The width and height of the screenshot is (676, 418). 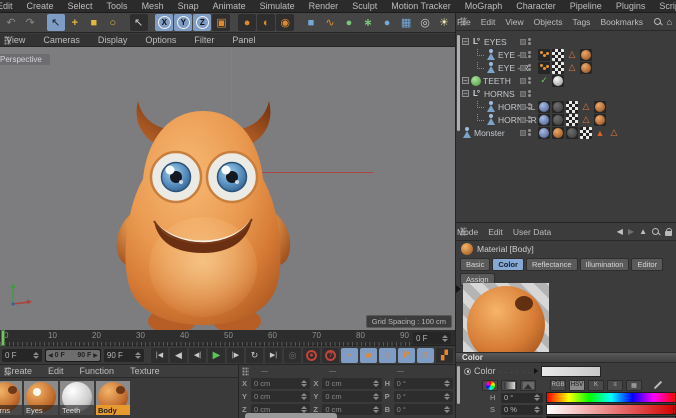 What do you see at coordinates (664, 6) in the screenshot?
I see `menu-script: Script` at bounding box center [664, 6].